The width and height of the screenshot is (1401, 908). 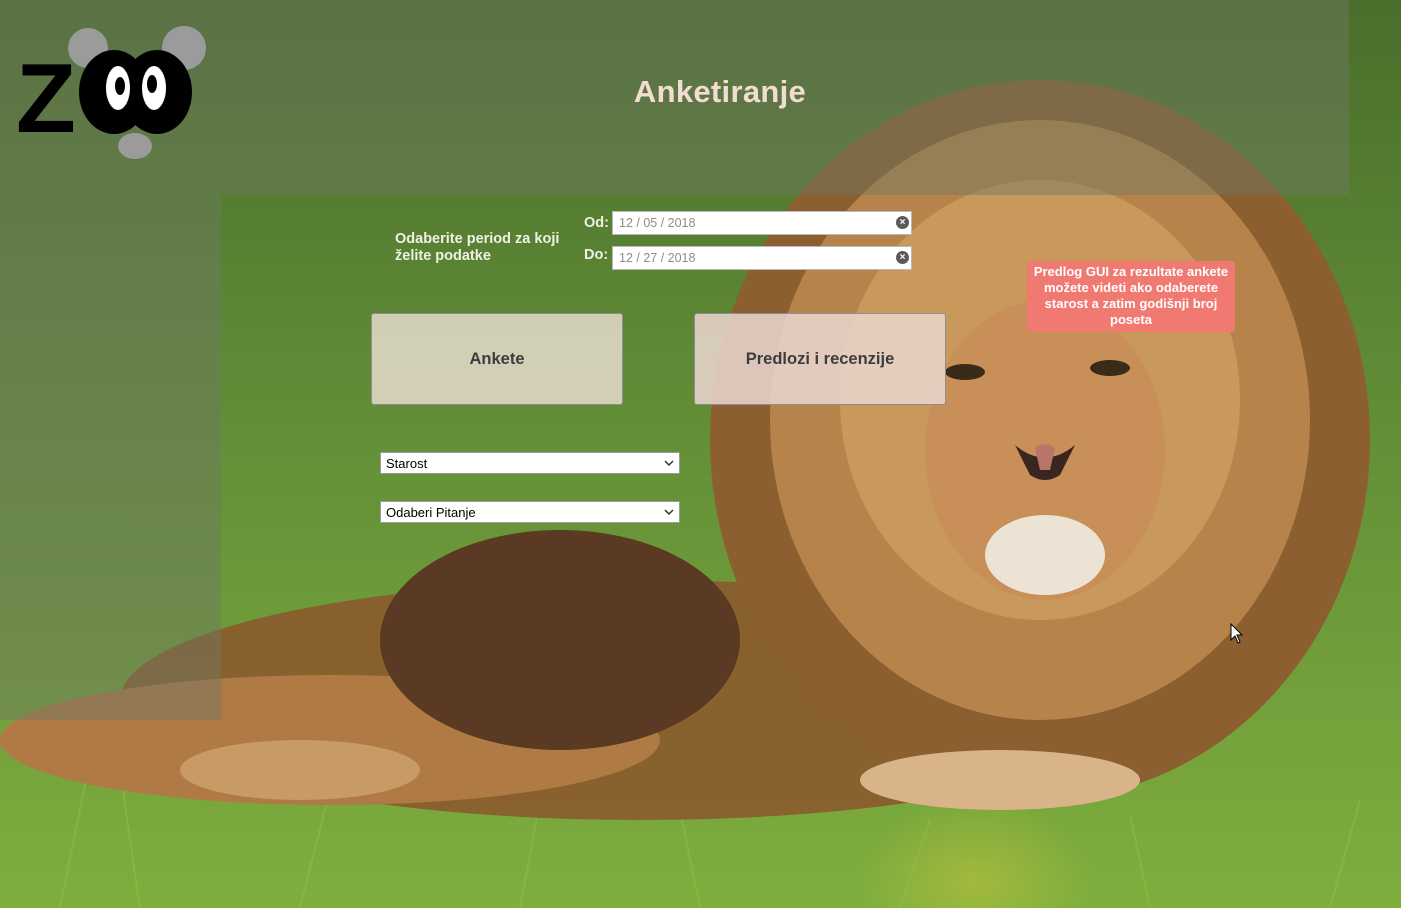 I want to click on clear-to-date-icon: ×, so click(x=902, y=257).